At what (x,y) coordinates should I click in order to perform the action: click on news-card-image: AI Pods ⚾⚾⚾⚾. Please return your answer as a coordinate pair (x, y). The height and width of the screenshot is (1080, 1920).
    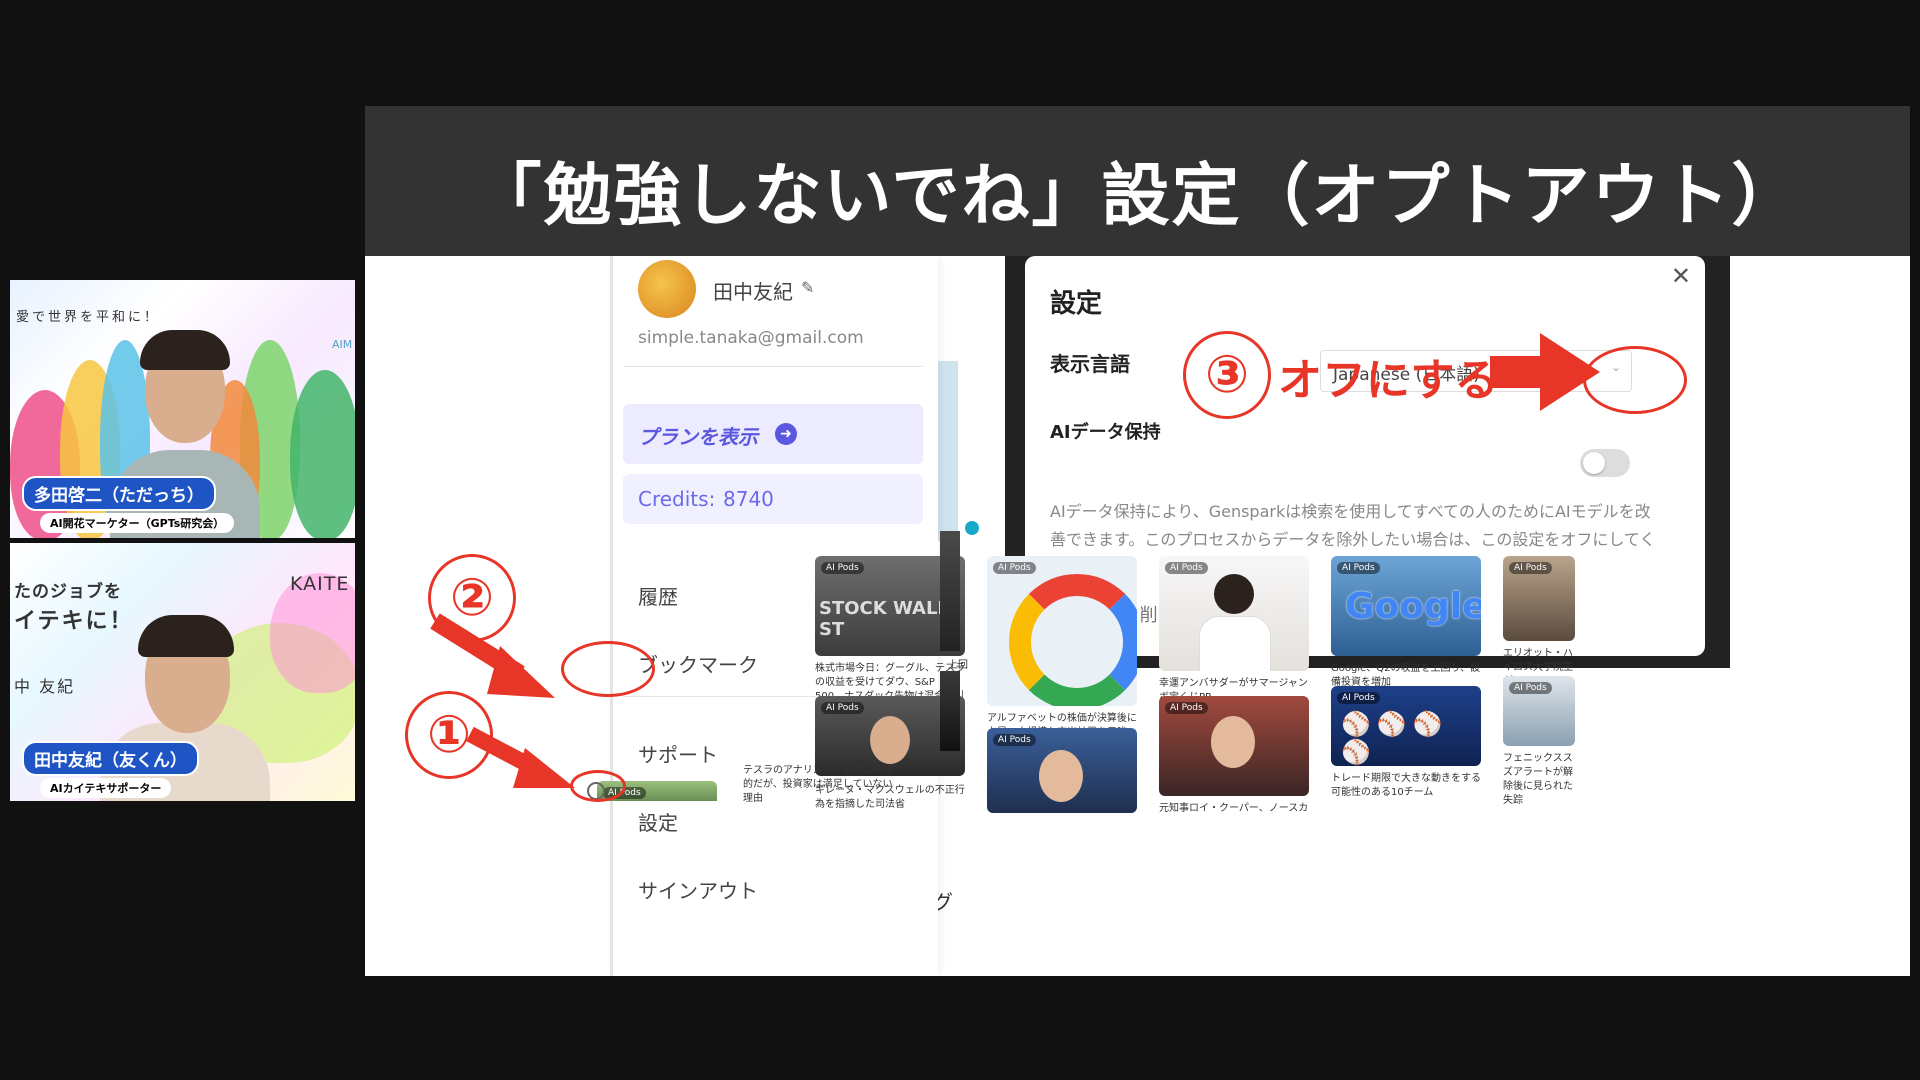
    Looking at the image, I should click on (1406, 726).